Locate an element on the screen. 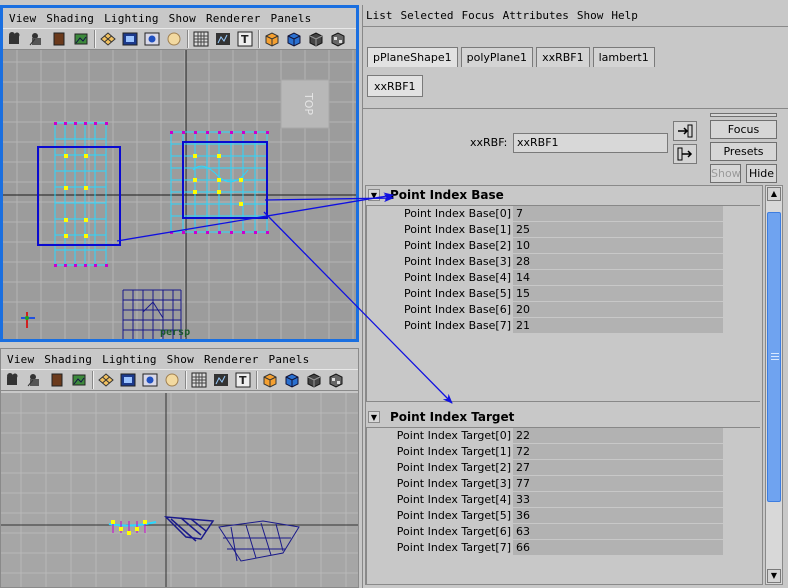  base-value-2: 10 is located at coordinates (618, 245).